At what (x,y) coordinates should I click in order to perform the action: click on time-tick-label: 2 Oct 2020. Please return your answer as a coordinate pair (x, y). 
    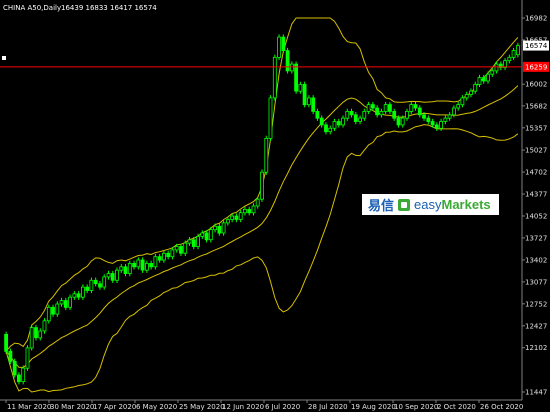
    Looking at the image, I should click on (456, 407).